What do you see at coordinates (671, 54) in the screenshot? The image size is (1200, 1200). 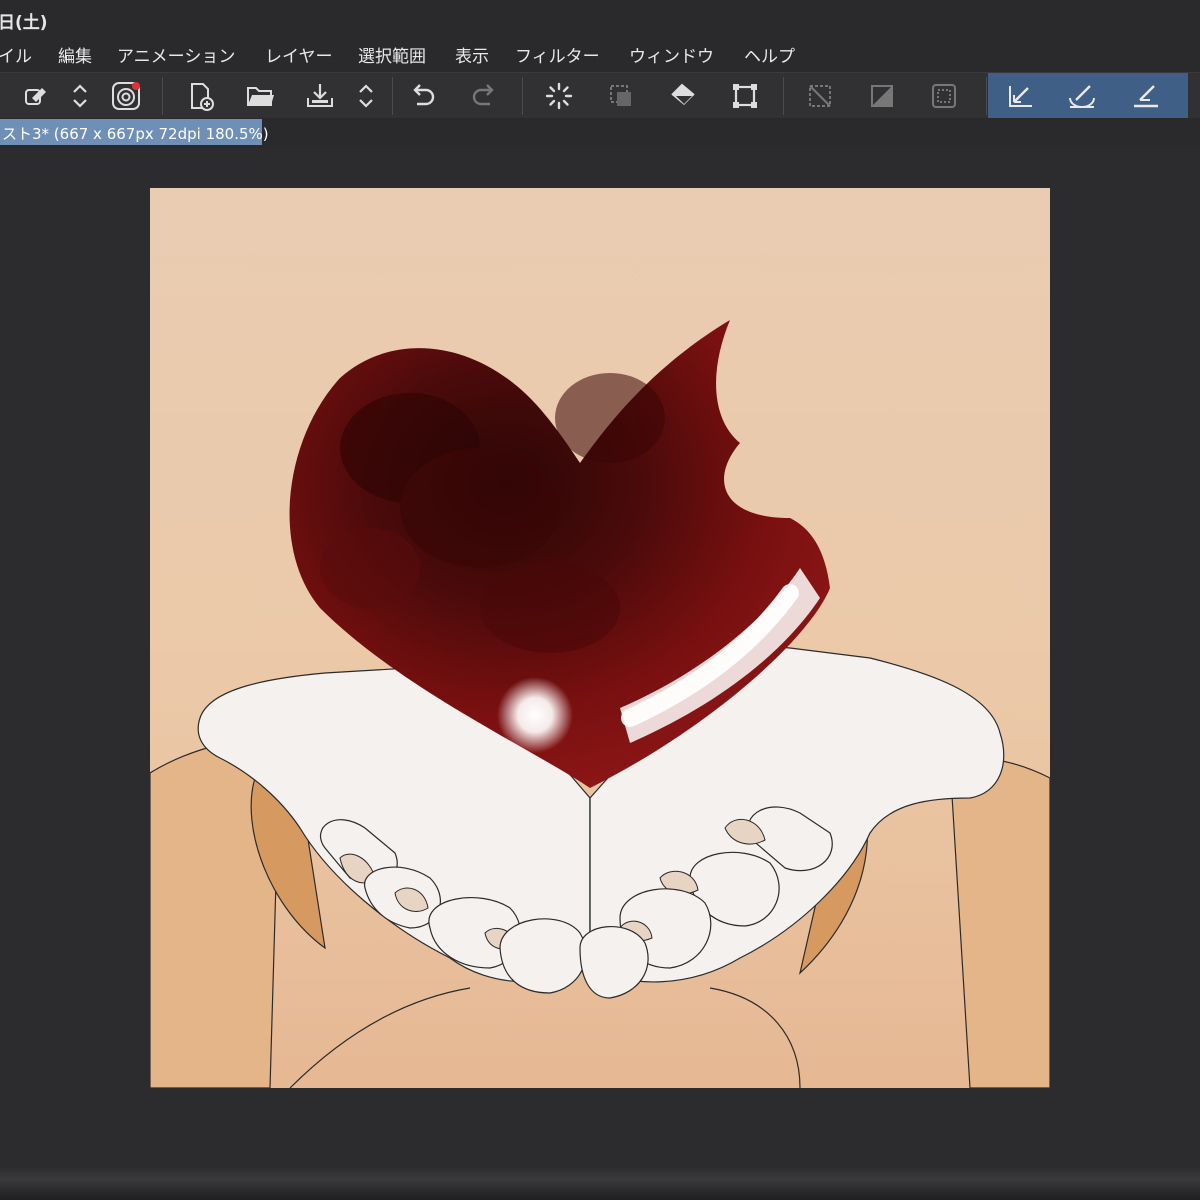 I see `menu-window: ウィンドウ` at bounding box center [671, 54].